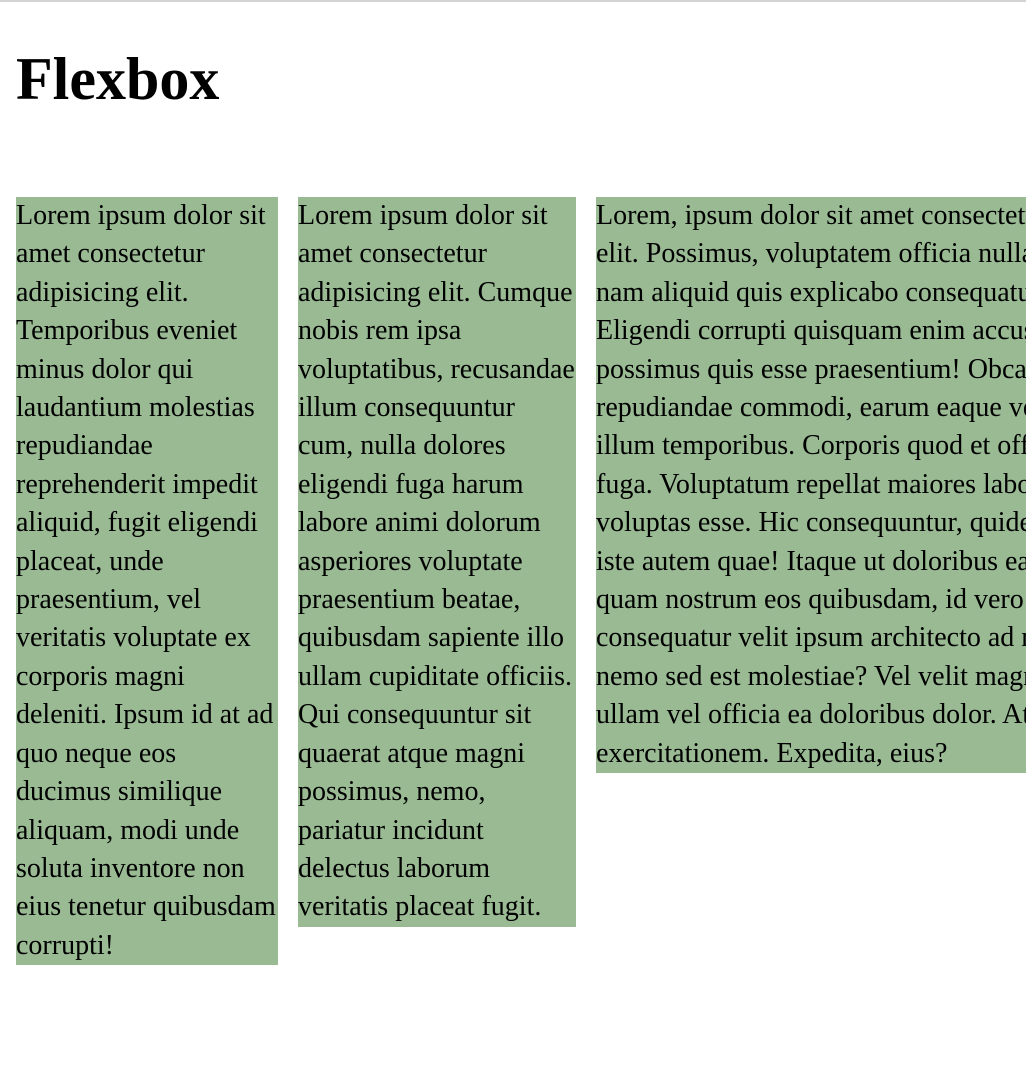 The width and height of the screenshot is (1026, 1078). I want to click on top-divider, so click(513, 1).